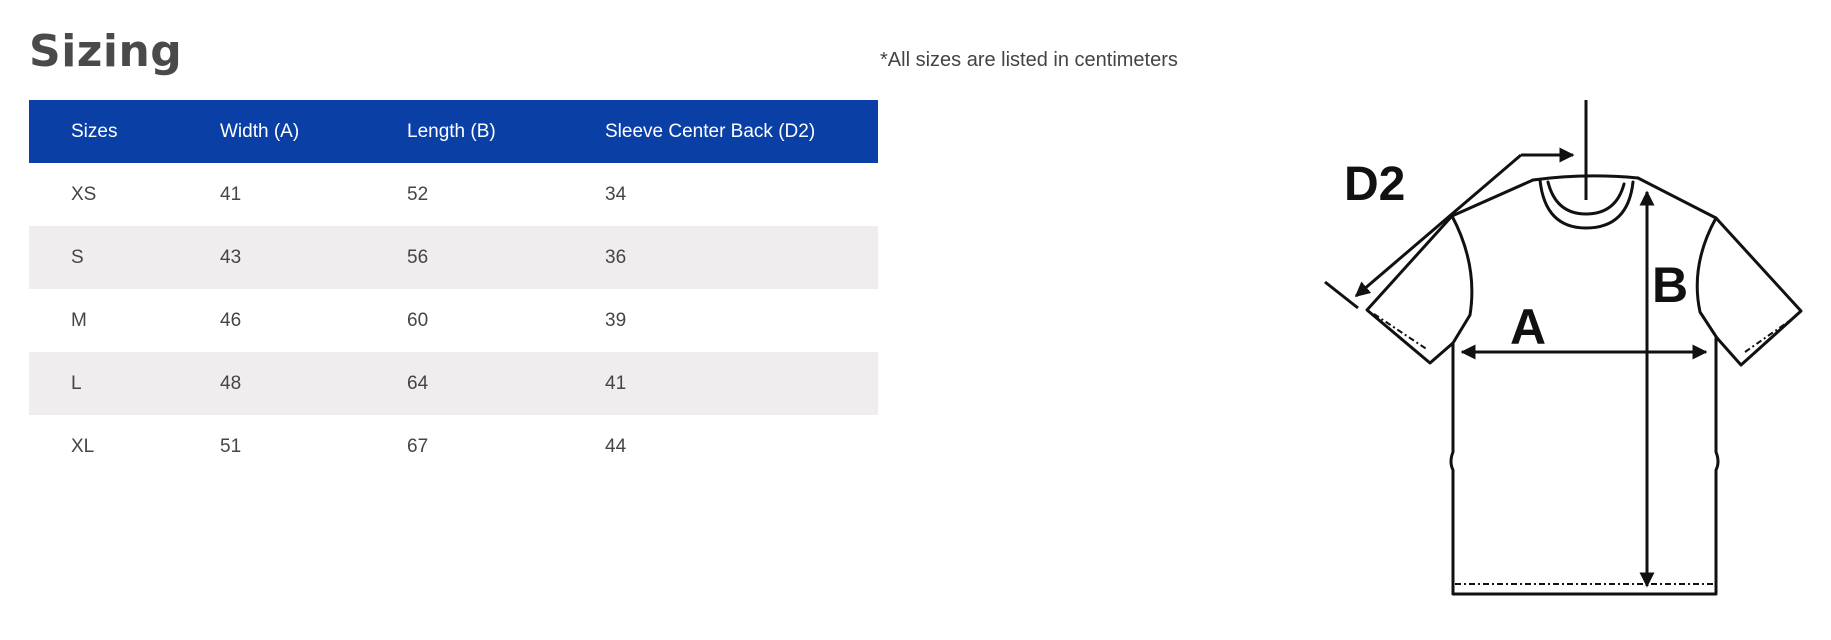  Describe the element at coordinates (720, 383) in the screenshot. I see `cell-sleeve: 41` at that location.